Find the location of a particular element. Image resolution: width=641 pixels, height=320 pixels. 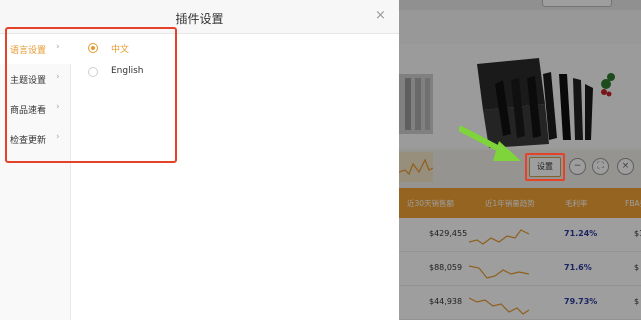

green-arrow-icon is located at coordinates (490, 143).